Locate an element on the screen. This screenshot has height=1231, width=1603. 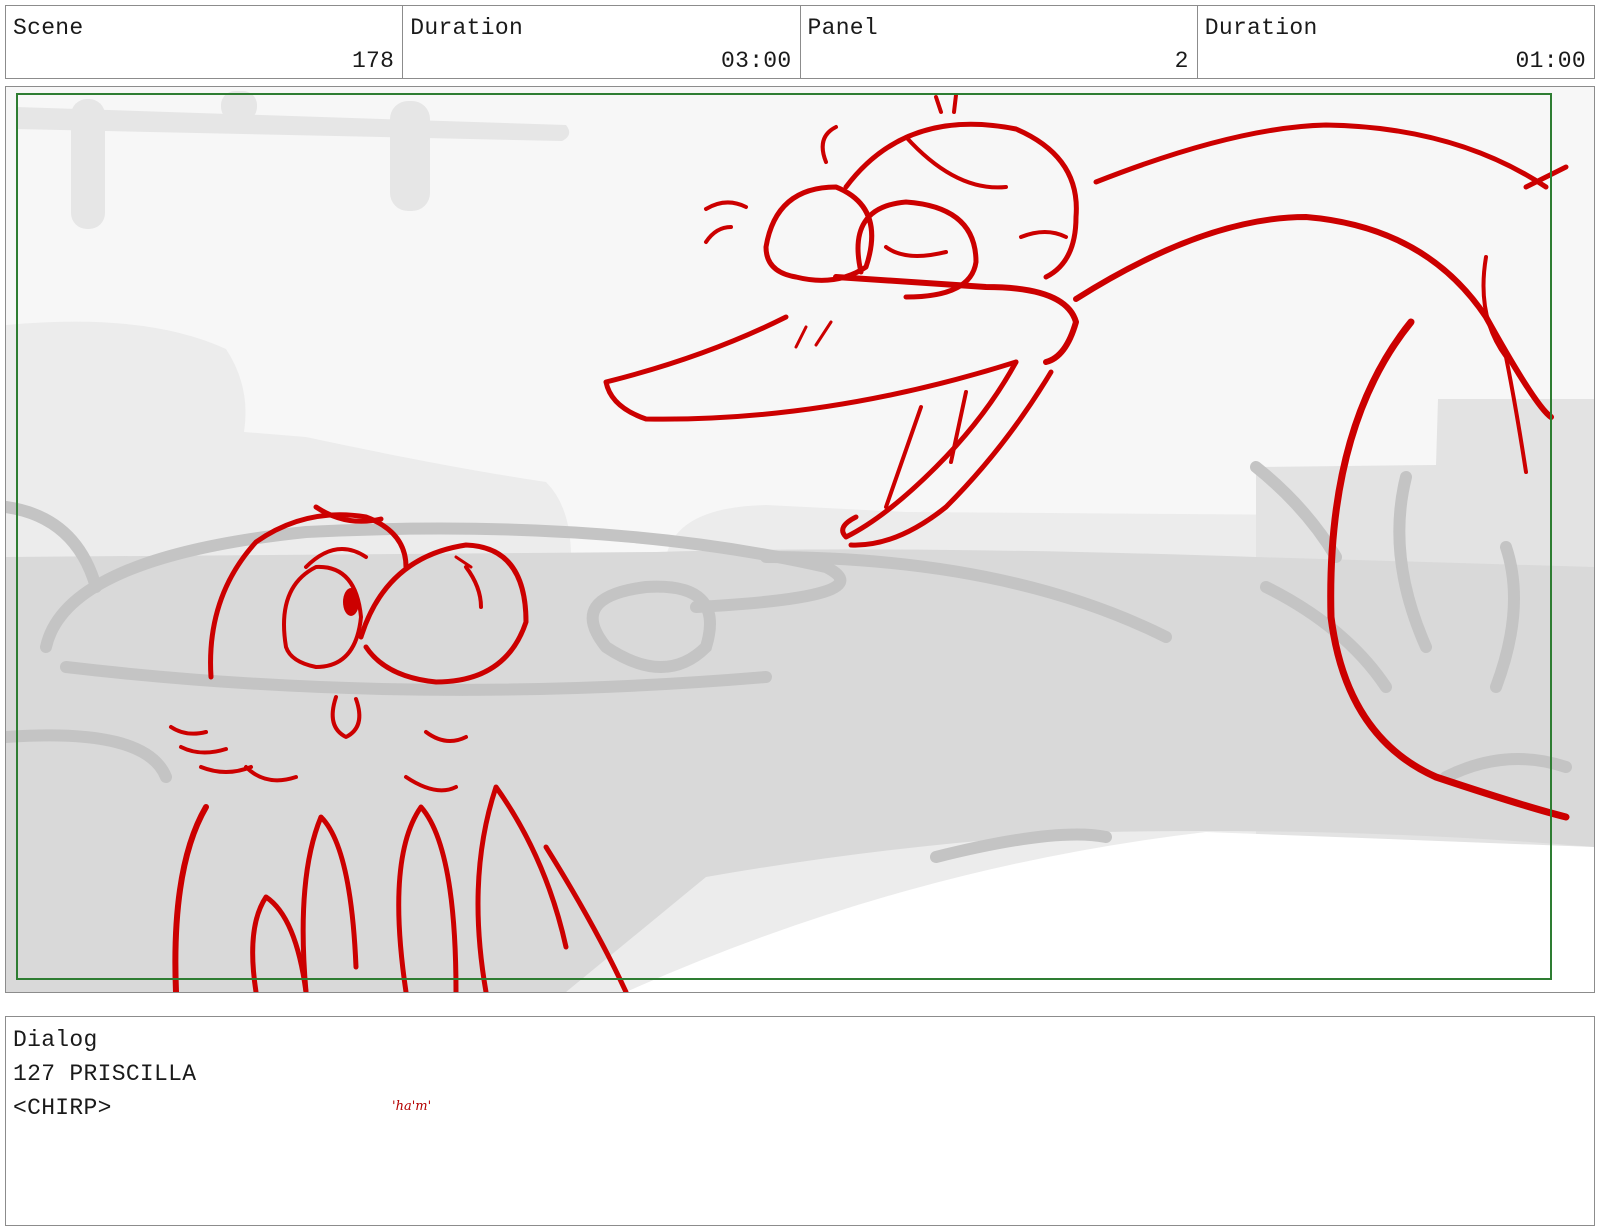
handwritten-scribble: 'ha'm' is located at coordinates (412, 1106).